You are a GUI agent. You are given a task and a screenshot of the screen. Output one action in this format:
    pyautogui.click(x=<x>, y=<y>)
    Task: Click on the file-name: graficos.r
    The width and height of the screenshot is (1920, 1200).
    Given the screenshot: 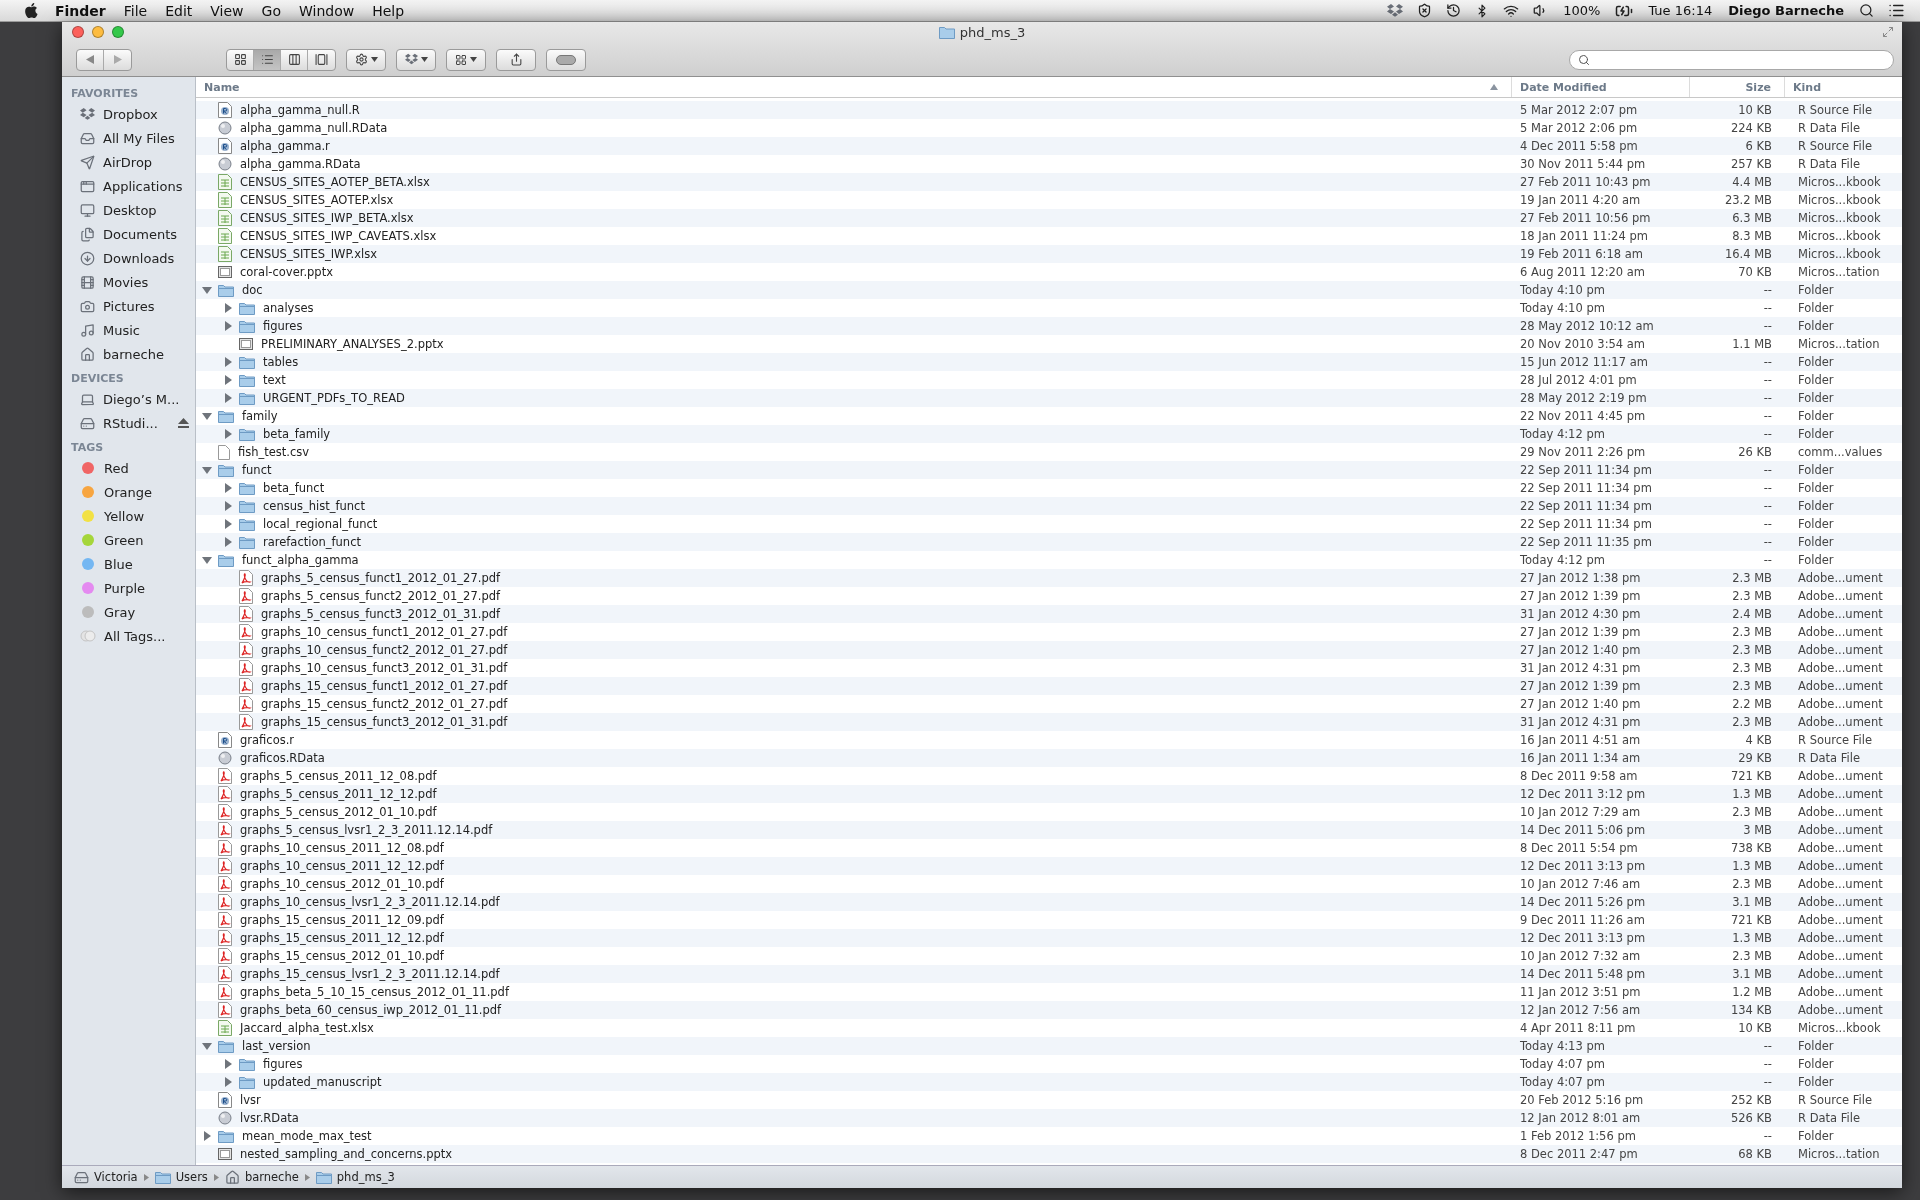 What is the action you would take?
    pyautogui.click(x=267, y=740)
    